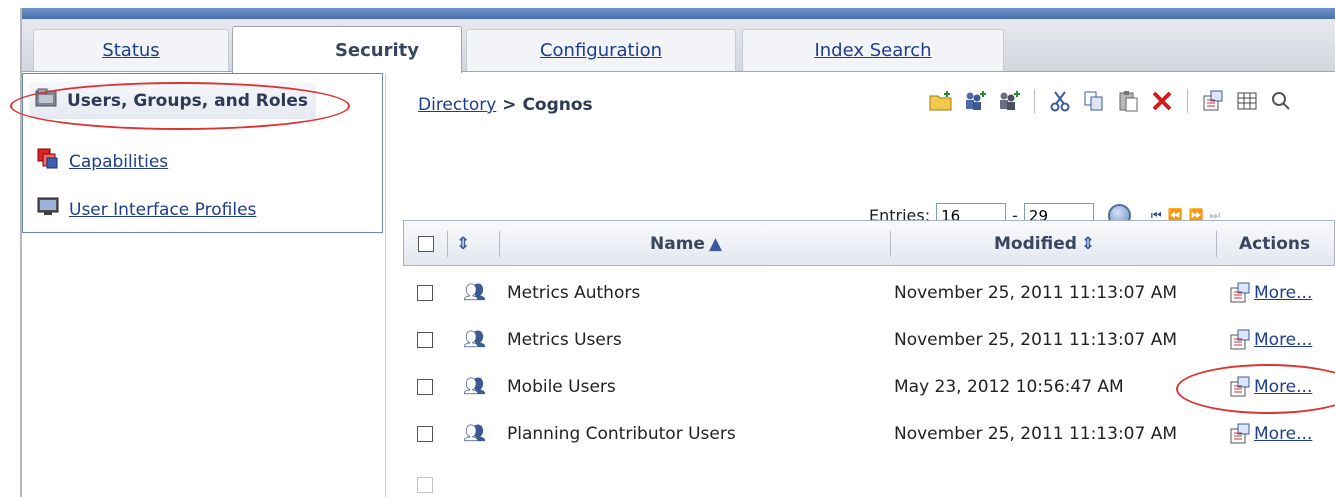  Describe the element at coordinates (869, 473) in the screenshot. I see `table-row-partial` at that location.